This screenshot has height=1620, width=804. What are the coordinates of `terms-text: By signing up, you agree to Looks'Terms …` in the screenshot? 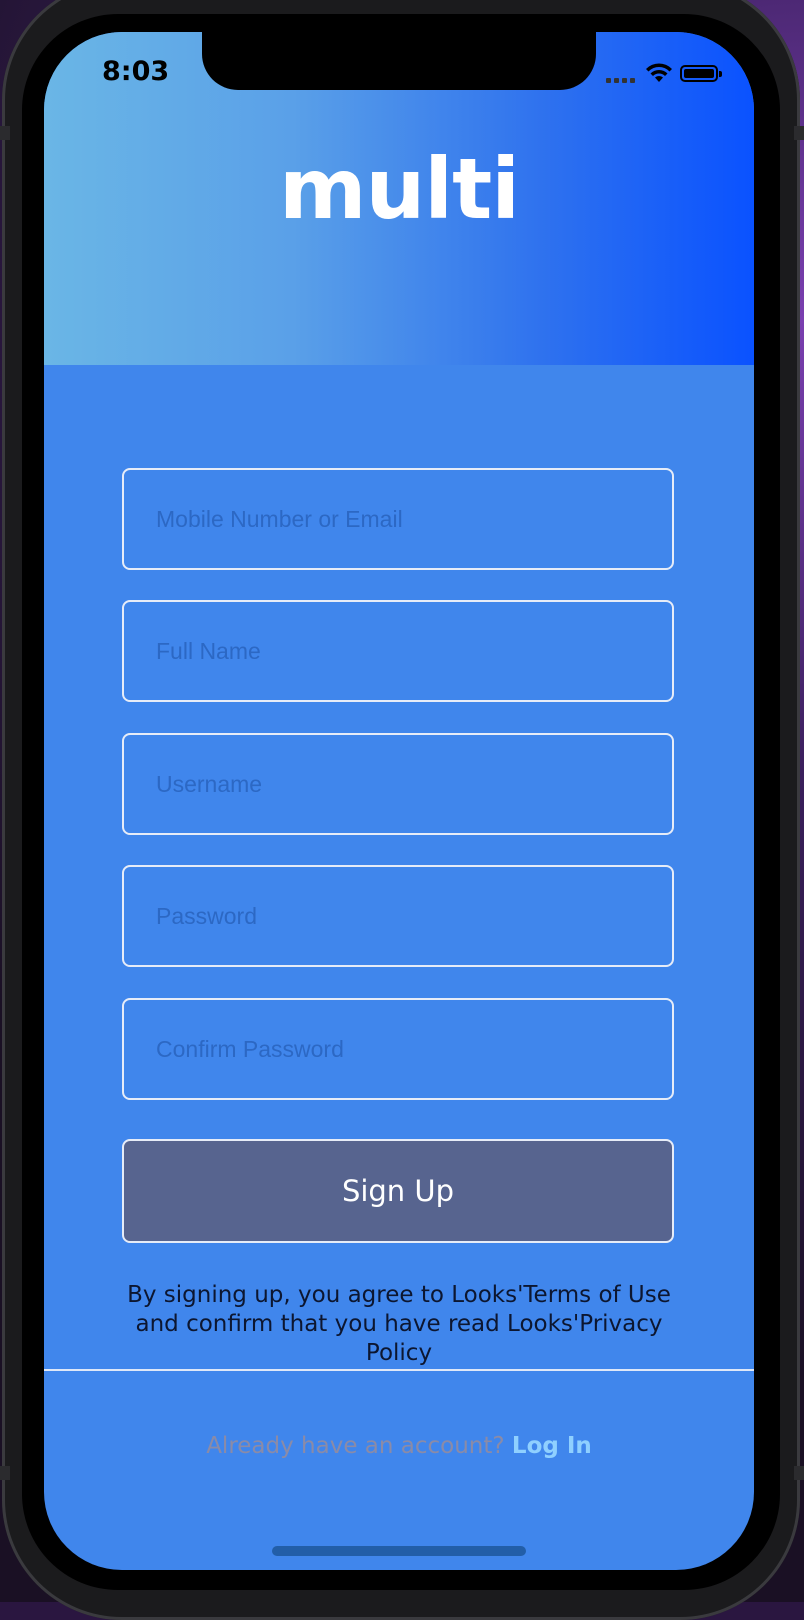 It's located at (399, 1324).